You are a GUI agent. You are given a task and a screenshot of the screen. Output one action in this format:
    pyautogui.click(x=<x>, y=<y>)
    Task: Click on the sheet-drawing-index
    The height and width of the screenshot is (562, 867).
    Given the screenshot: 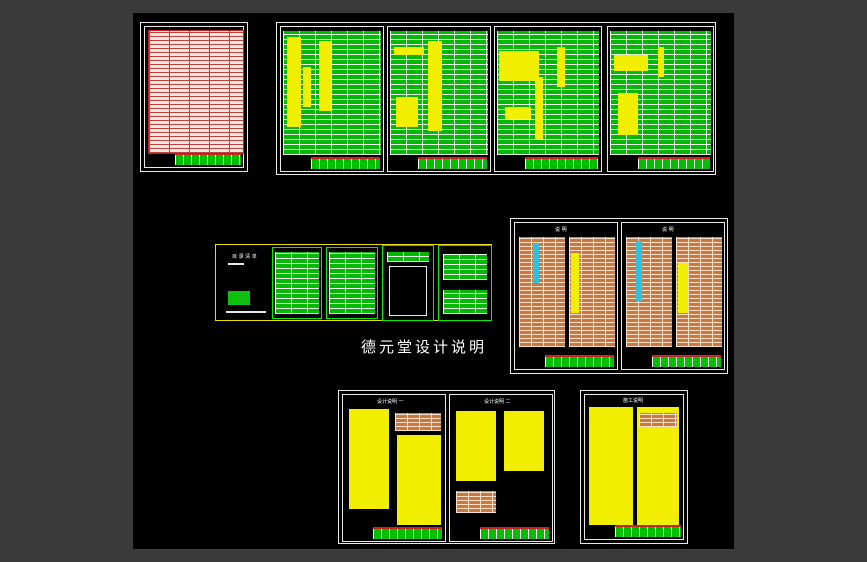 What is the action you would take?
    pyautogui.click(x=194, y=97)
    